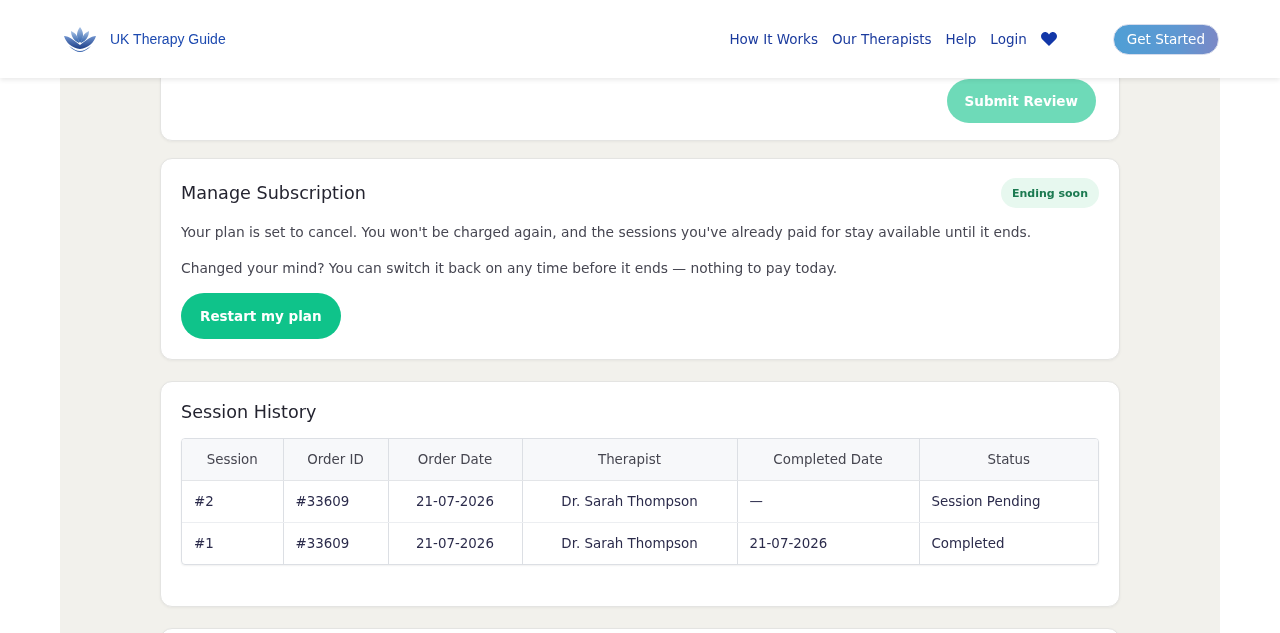 The height and width of the screenshot is (633, 1280). Describe the element at coordinates (1008, 39) in the screenshot. I see `nav-link: Login` at that location.